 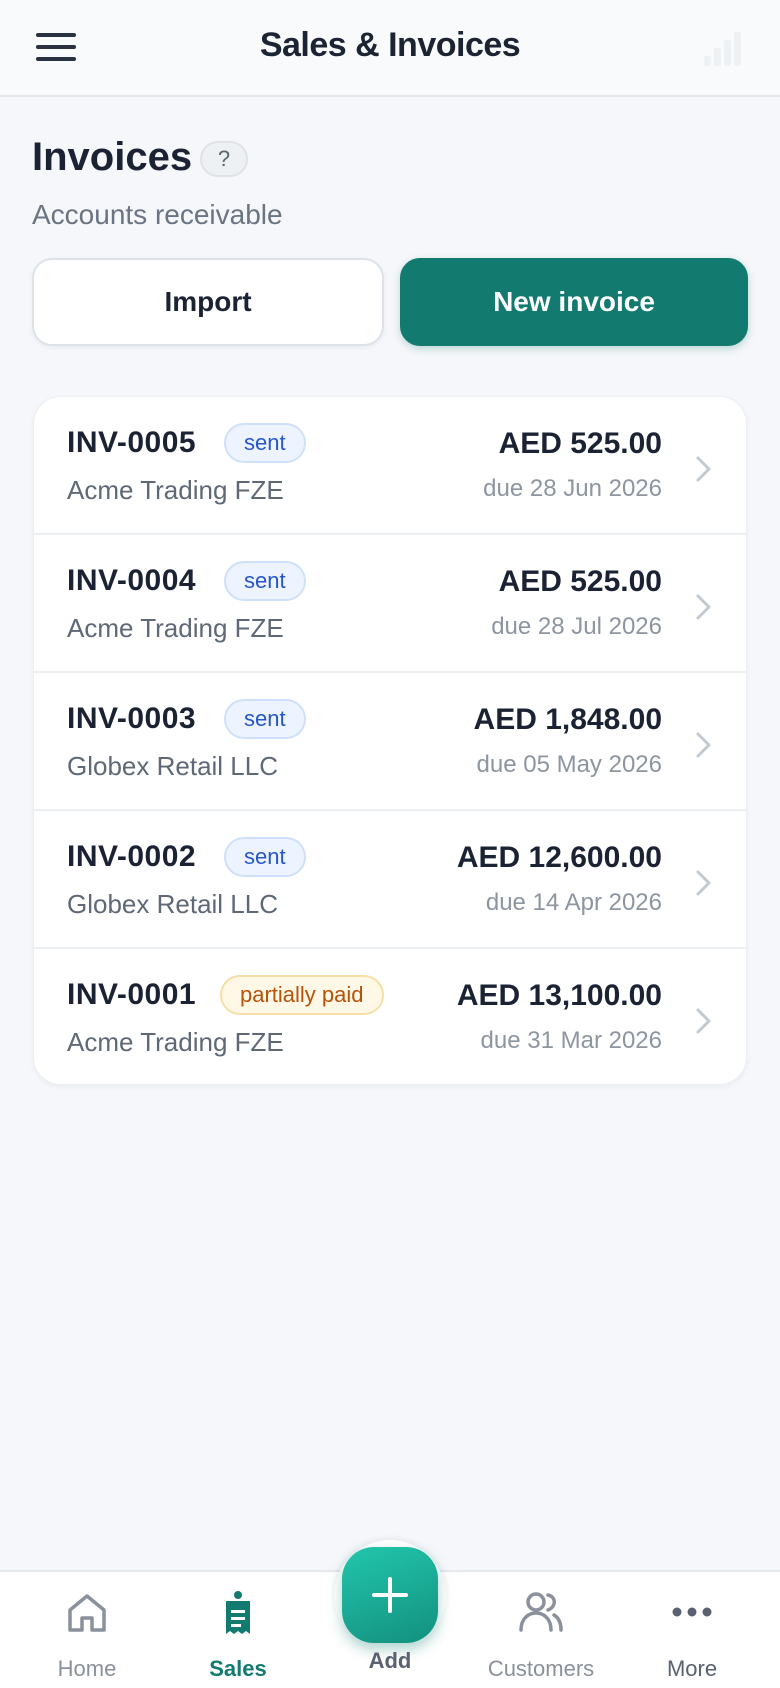 What do you see at coordinates (132, 856) in the screenshot?
I see `invoice-number: INV-0002` at bounding box center [132, 856].